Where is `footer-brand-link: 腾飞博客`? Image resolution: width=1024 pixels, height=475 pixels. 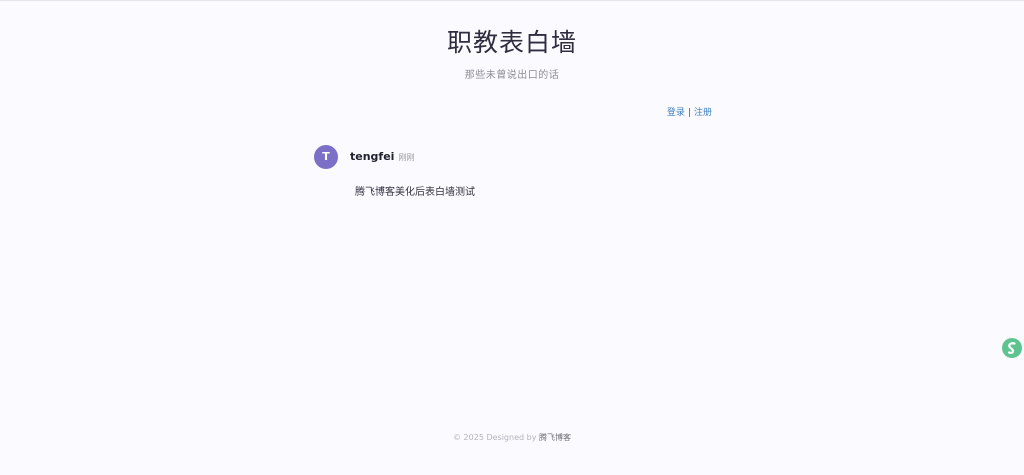 footer-brand-link: 腾飞博客 is located at coordinates (555, 437).